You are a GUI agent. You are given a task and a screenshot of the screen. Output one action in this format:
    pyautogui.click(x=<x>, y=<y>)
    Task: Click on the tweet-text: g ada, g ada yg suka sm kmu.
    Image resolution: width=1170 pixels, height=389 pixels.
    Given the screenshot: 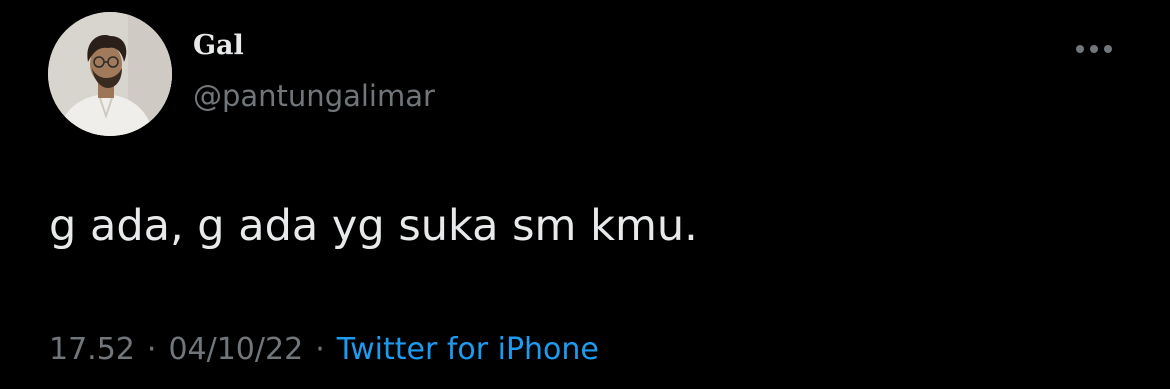 What is the action you would take?
    pyautogui.click(x=373, y=226)
    